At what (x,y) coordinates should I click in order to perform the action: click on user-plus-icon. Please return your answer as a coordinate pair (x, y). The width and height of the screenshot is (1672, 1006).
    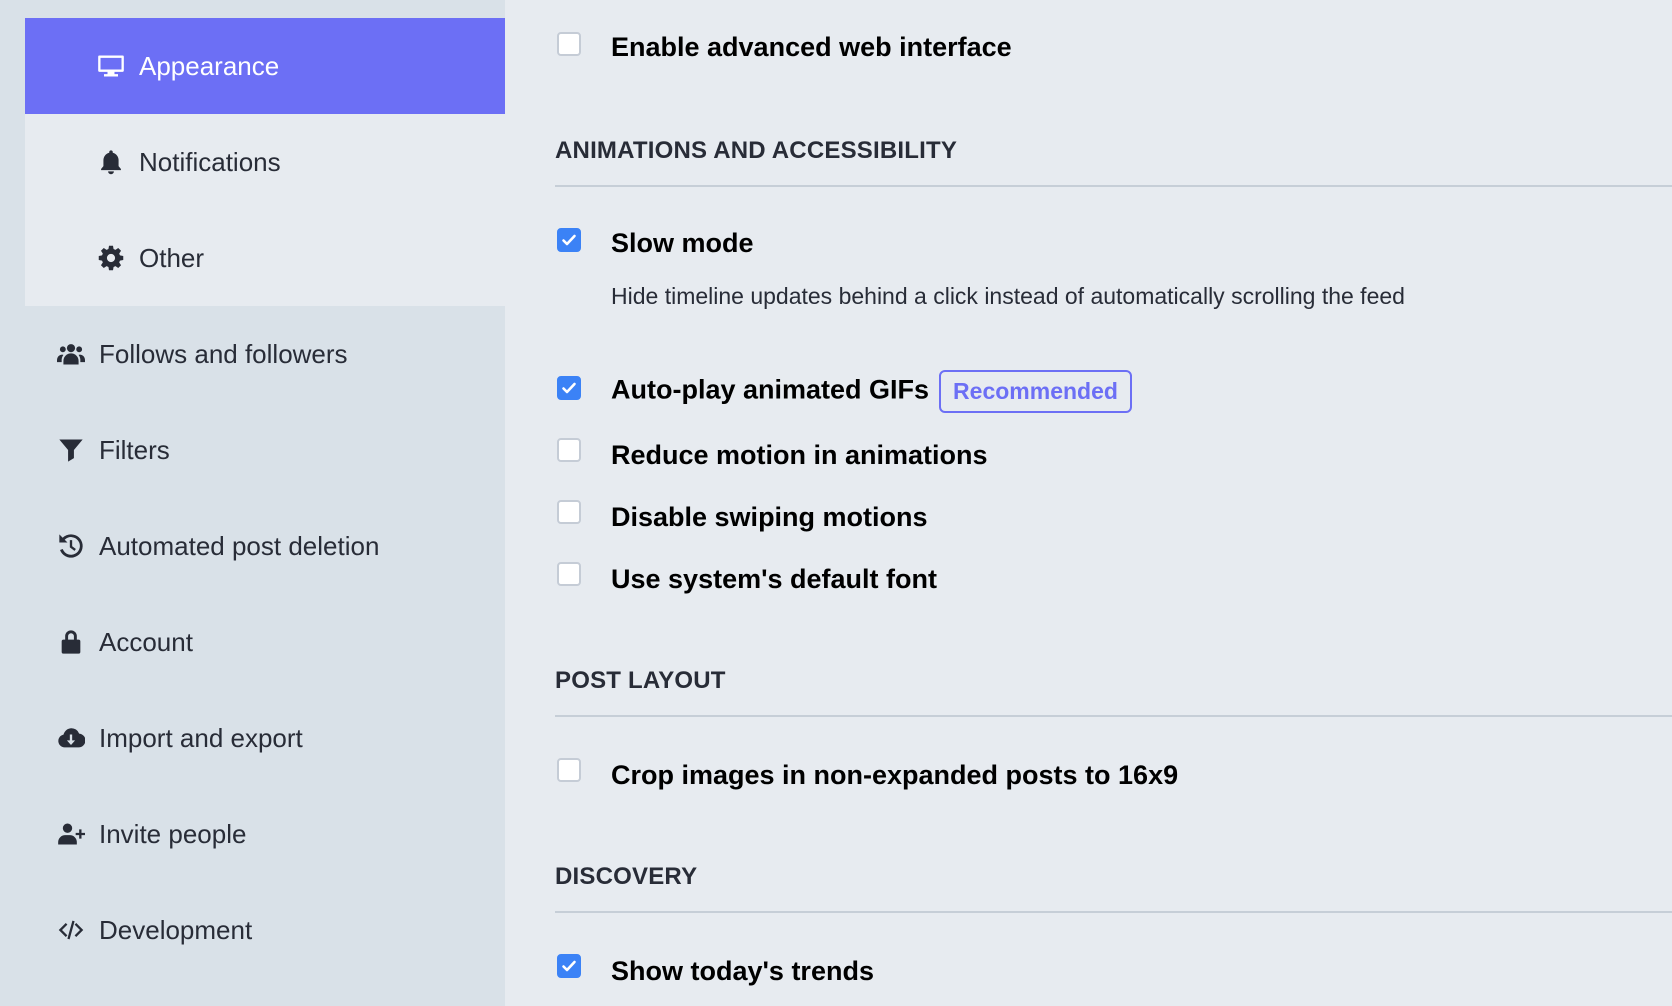
    Looking at the image, I should click on (71, 834).